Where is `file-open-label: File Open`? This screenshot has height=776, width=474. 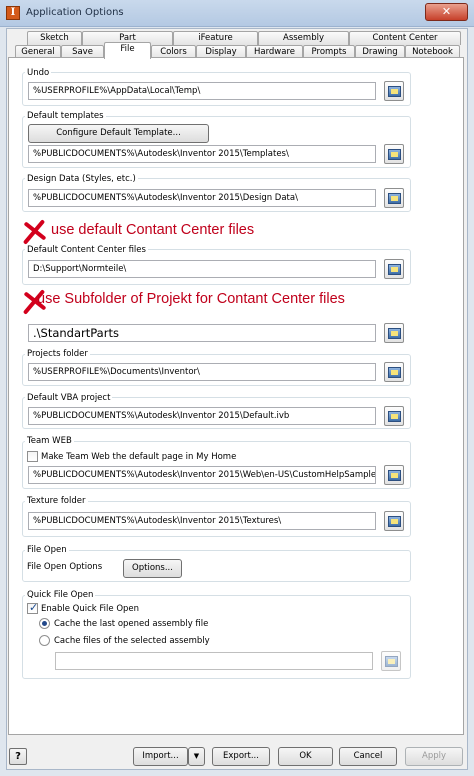
file-open-label: File Open is located at coordinates (47, 550).